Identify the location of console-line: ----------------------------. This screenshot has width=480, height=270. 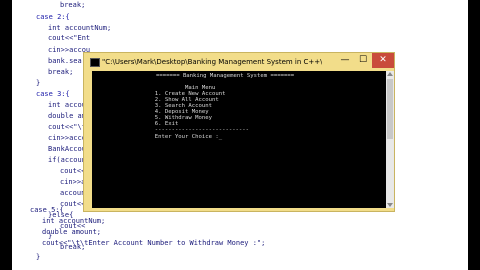
(199, 130).